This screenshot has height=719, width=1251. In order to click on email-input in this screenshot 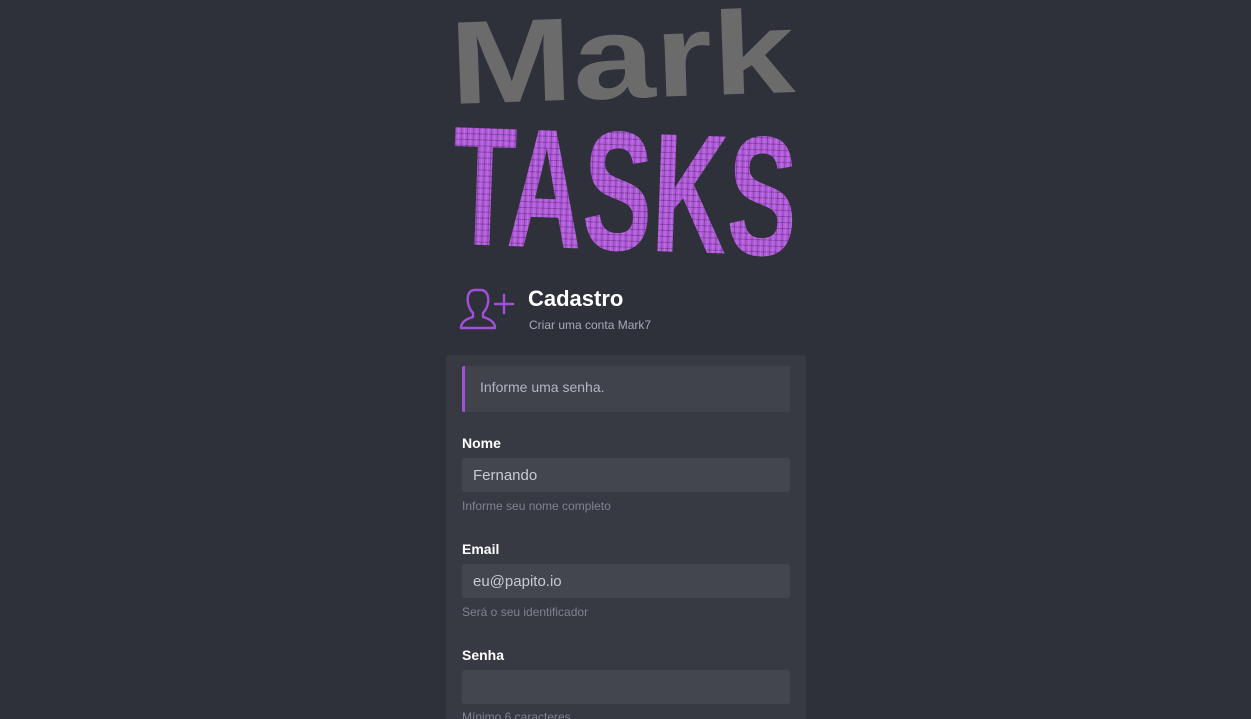, I will do `click(626, 581)`.